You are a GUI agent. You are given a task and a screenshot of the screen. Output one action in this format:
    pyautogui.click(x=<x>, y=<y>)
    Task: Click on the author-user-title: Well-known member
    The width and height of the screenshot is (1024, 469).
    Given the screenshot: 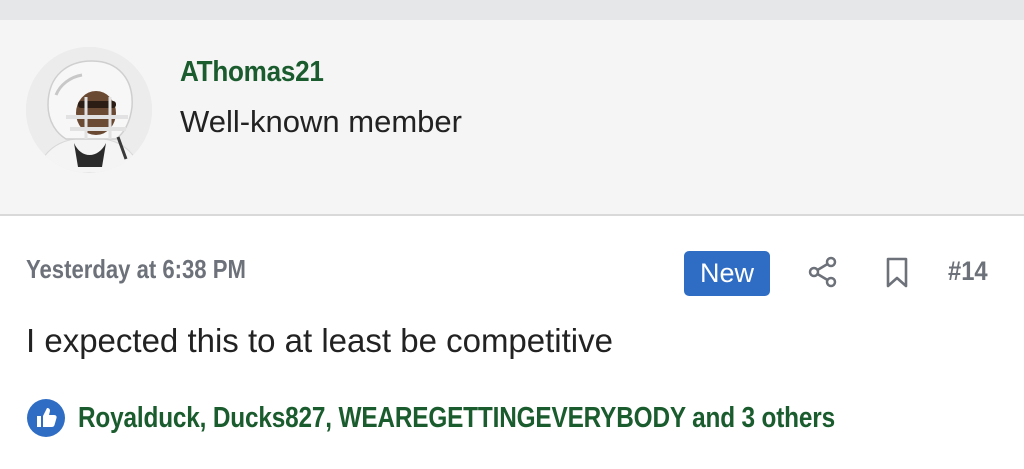 What is the action you would take?
    pyautogui.click(x=321, y=121)
    